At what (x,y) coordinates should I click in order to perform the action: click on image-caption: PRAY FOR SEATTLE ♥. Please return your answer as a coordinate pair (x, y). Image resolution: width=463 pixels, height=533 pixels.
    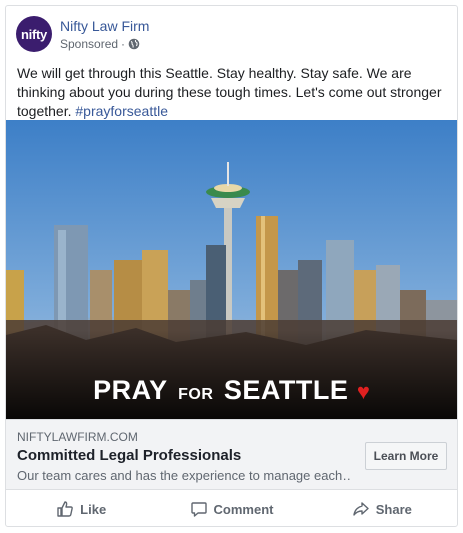
    Looking at the image, I should click on (231, 390).